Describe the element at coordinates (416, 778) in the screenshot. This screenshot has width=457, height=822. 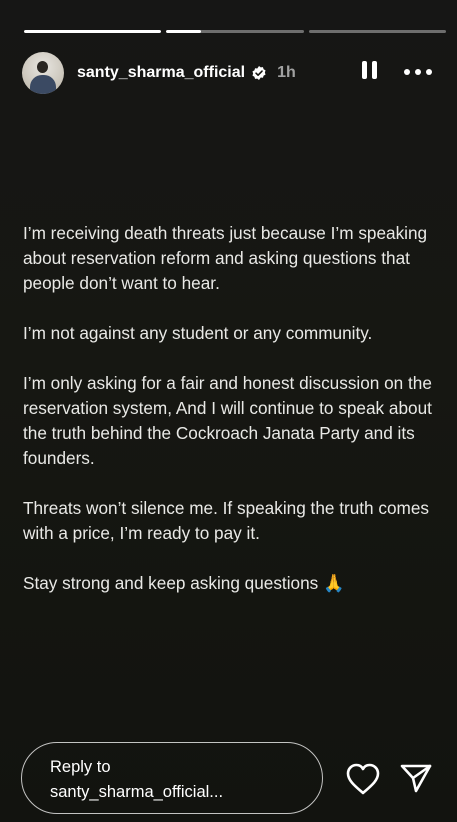
I see `send-icon` at that location.